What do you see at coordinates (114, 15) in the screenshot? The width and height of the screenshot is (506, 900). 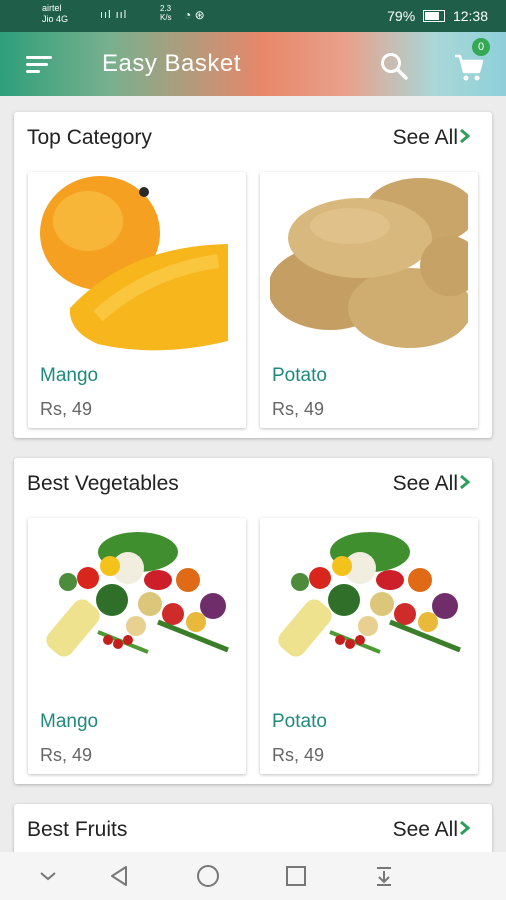 I see `signal-icon: ııl ııl` at bounding box center [114, 15].